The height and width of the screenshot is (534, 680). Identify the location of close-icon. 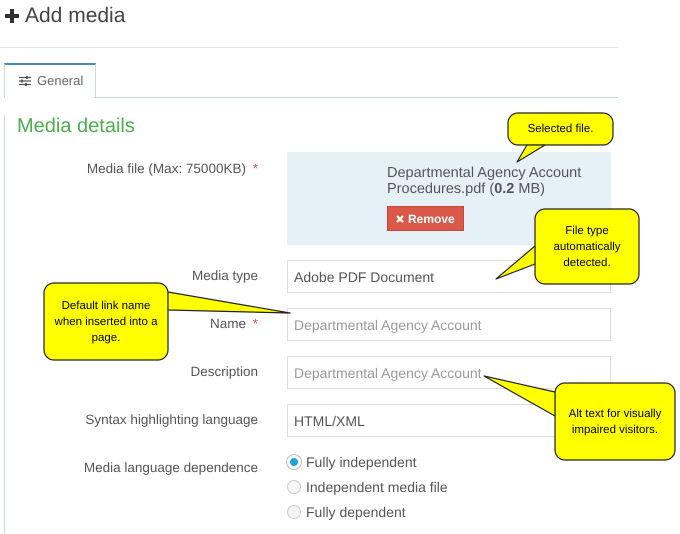
(400, 218).